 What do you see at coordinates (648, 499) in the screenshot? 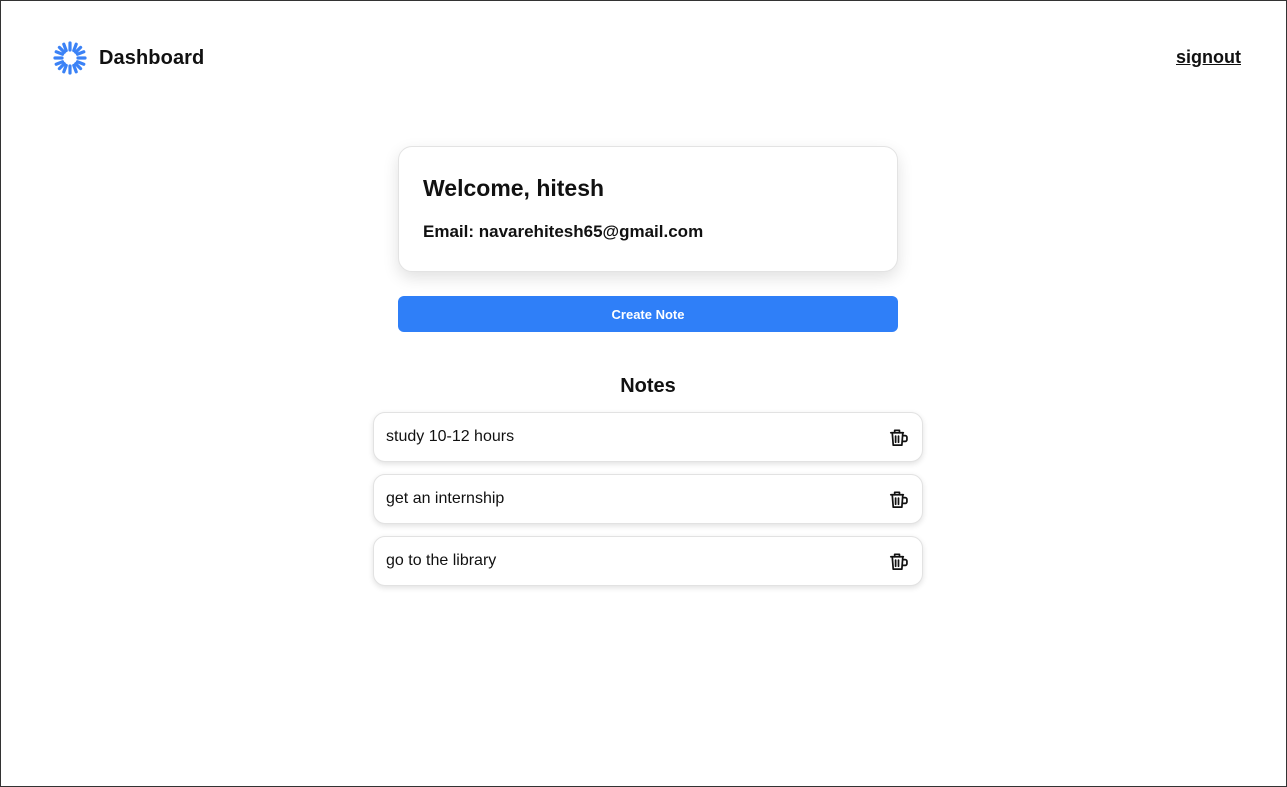
I see `list-item: get an internship` at bounding box center [648, 499].